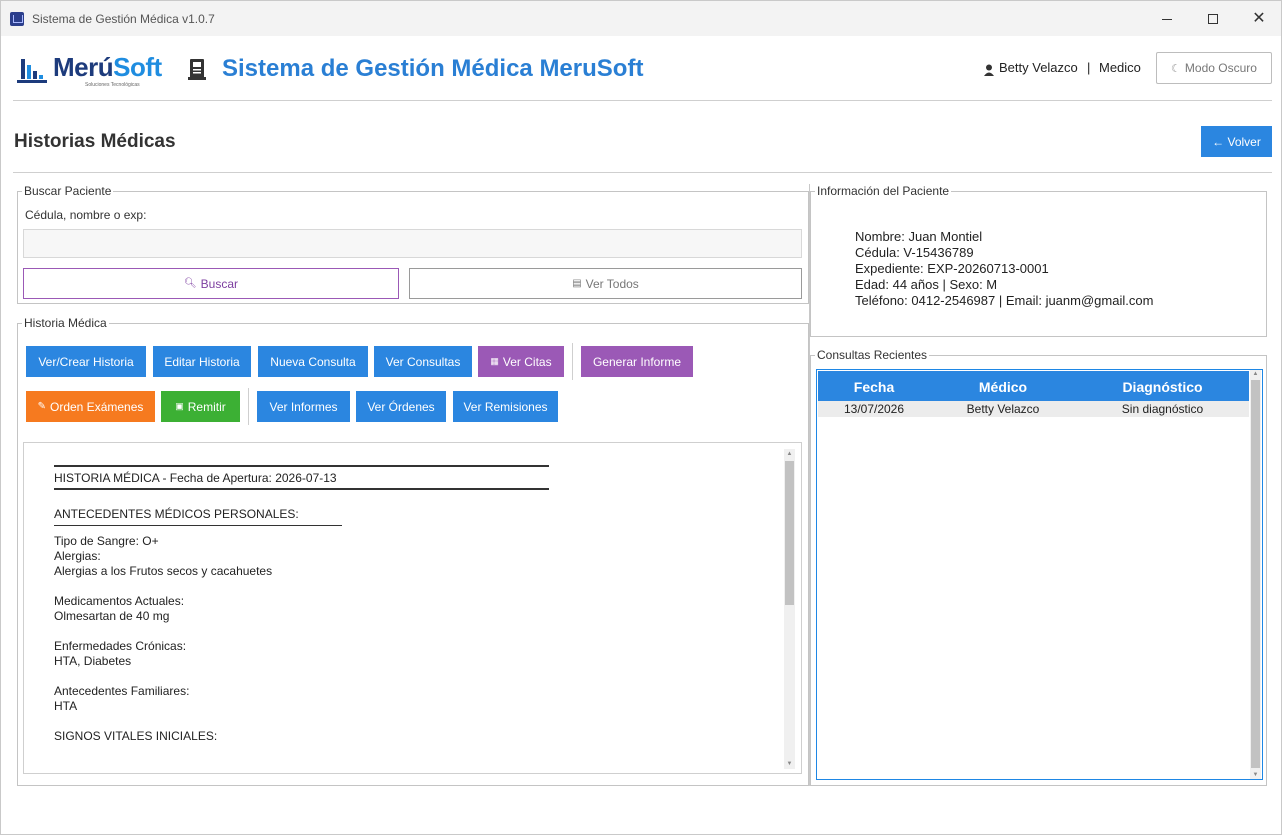  Describe the element at coordinates (32, 71) in the screenshot. I see `logo-mark-icon` at that location.